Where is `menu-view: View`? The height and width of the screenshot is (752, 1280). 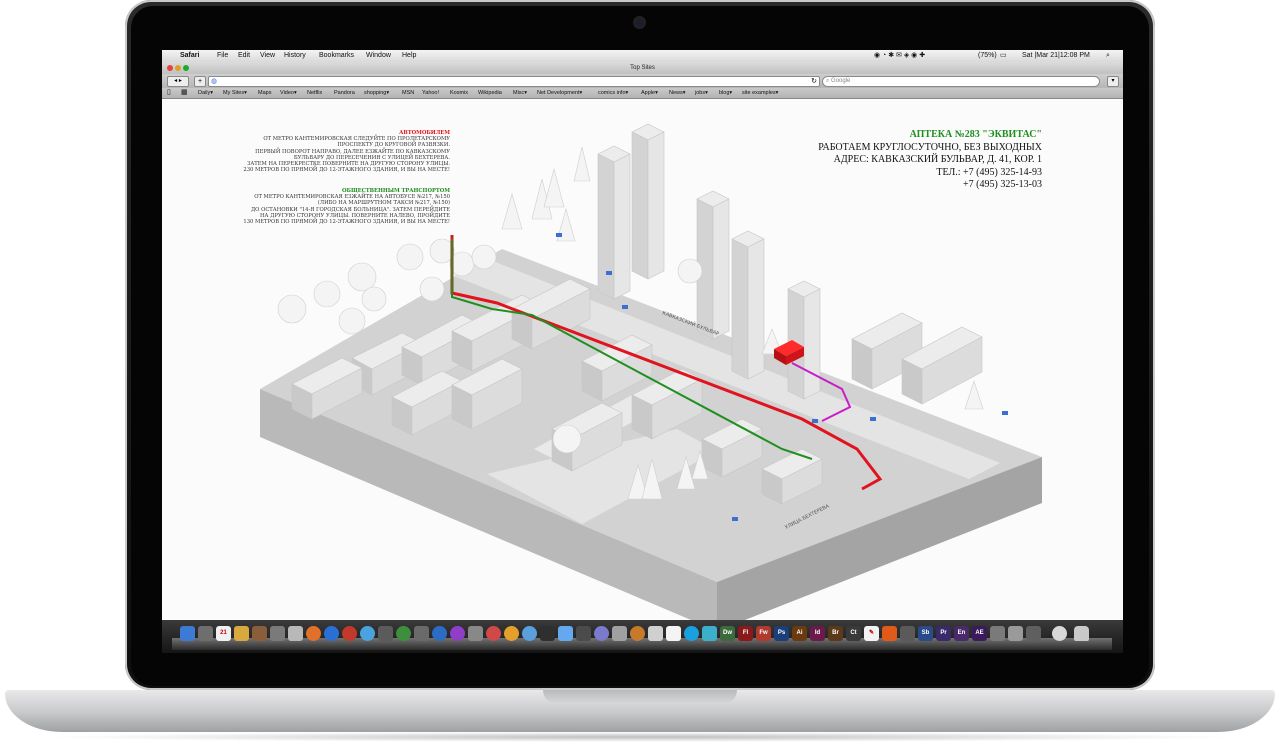
menu-view: View is located at coordinates (267, 56).